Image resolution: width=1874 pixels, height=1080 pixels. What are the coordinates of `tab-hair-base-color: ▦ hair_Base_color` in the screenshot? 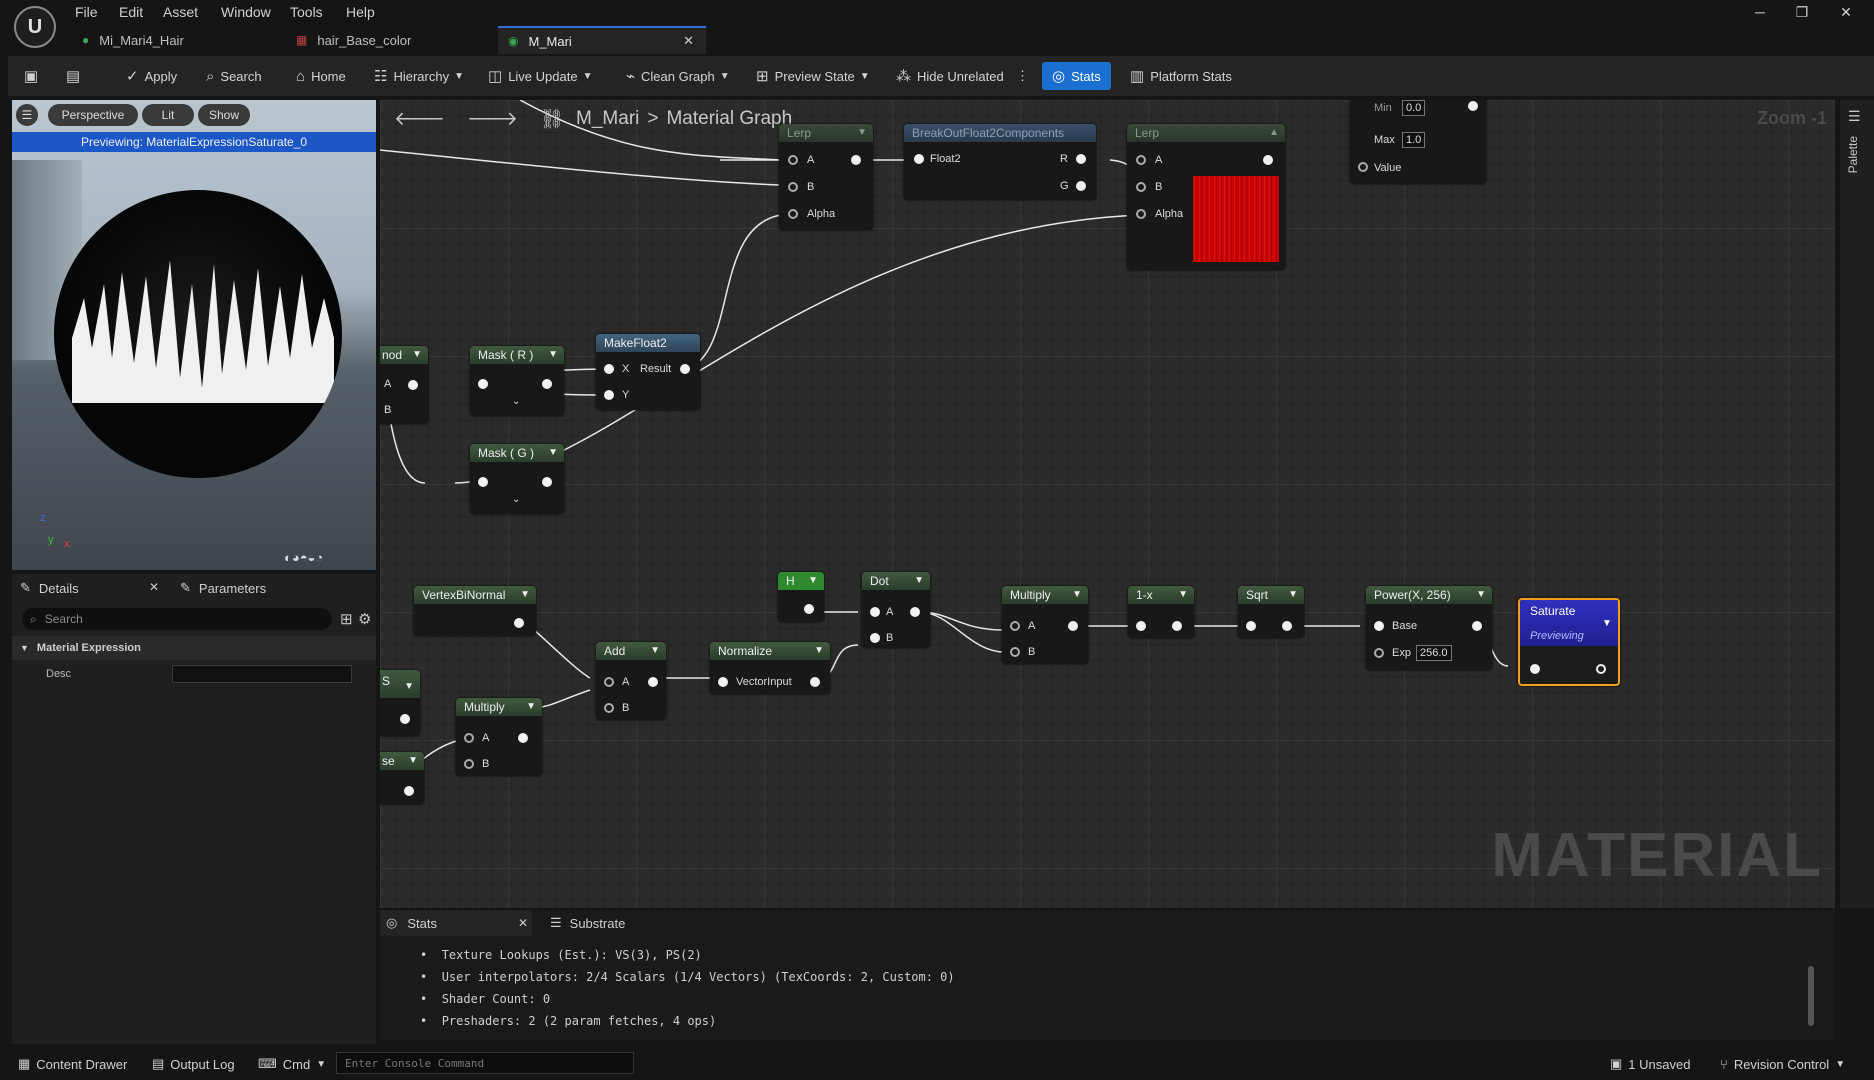 It's located at (390, 40).